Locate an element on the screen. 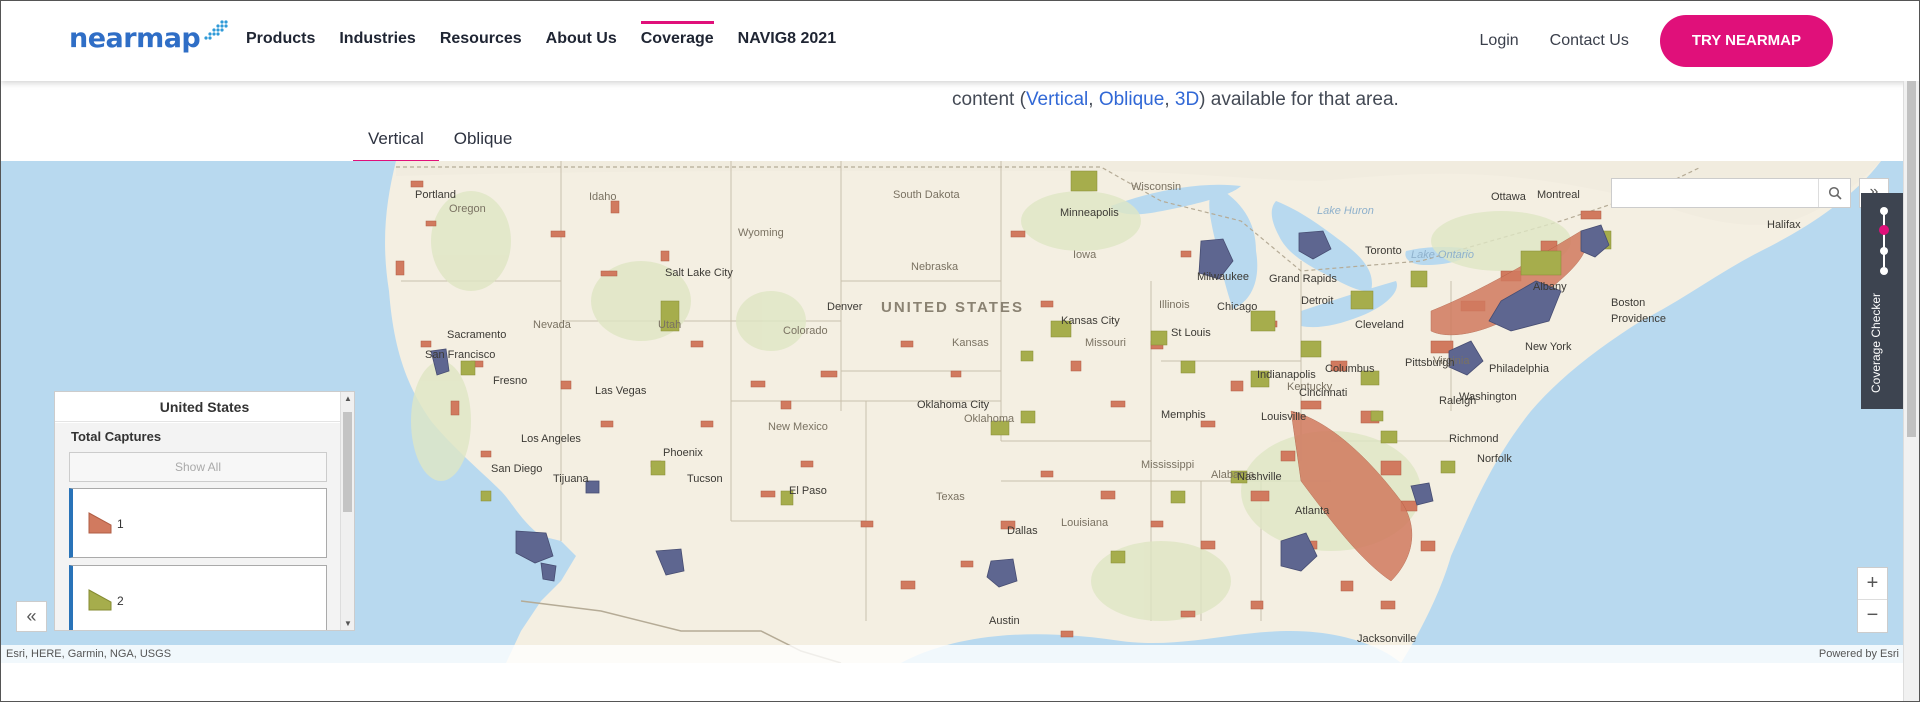 This screenshot has height=702, width=1920. map-label-city: Austin is located at coordinates (1004, 621).